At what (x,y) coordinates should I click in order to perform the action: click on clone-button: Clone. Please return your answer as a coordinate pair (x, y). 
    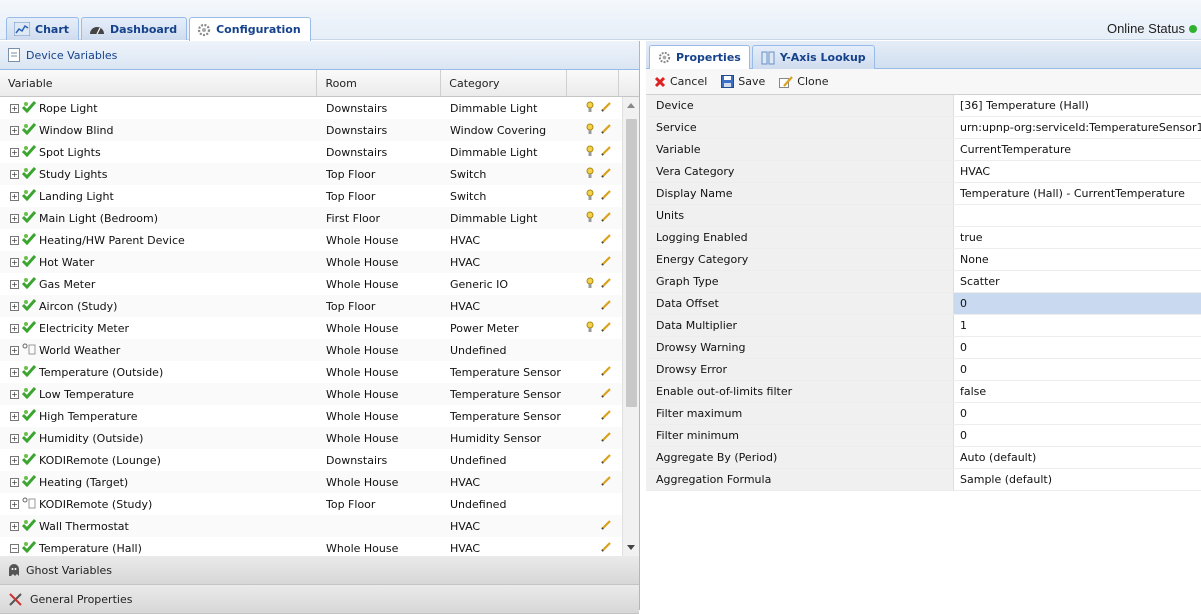
    Looking at the image, I should click on (804, 81).